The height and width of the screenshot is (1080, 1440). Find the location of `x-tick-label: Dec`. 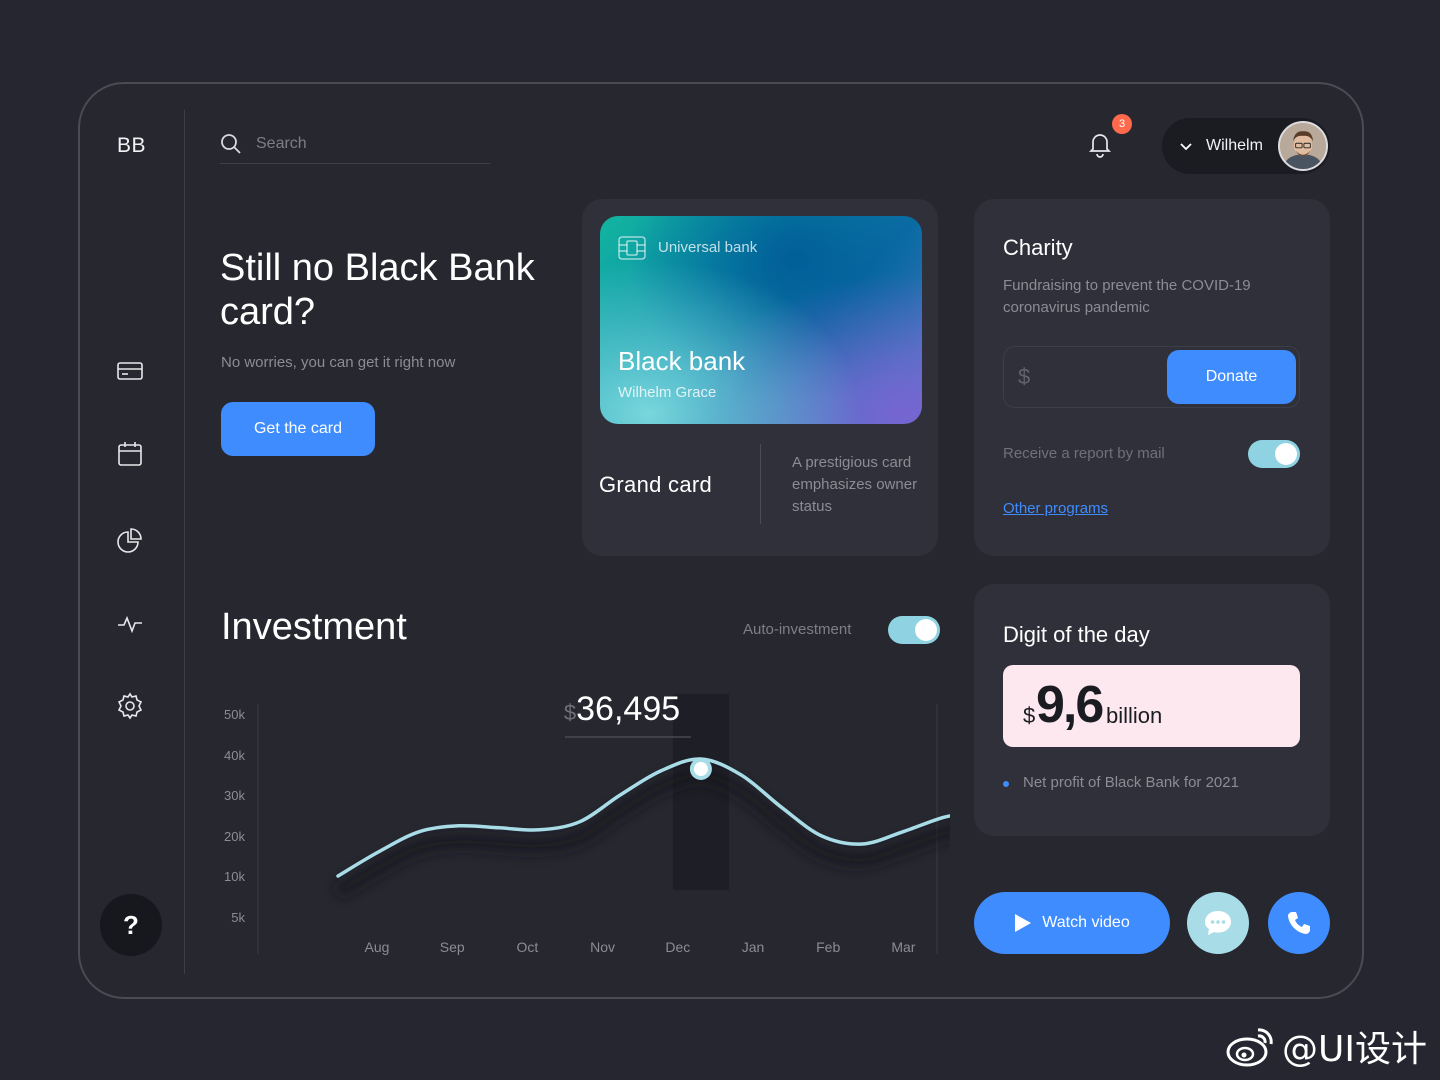

x-tick-label: Dec is located at coordinates (677, 947).